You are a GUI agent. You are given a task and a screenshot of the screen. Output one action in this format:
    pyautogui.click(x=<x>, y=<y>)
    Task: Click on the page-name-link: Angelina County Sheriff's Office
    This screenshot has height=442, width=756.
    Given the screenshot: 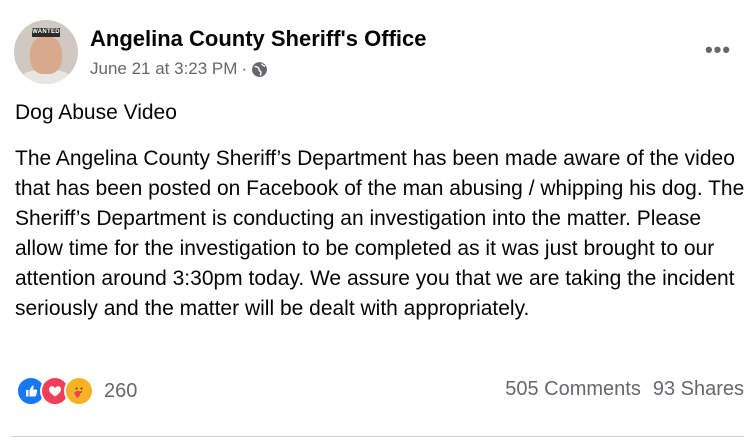 What is the action you would take?
    pyautogui.click(x=258, y=39)
    